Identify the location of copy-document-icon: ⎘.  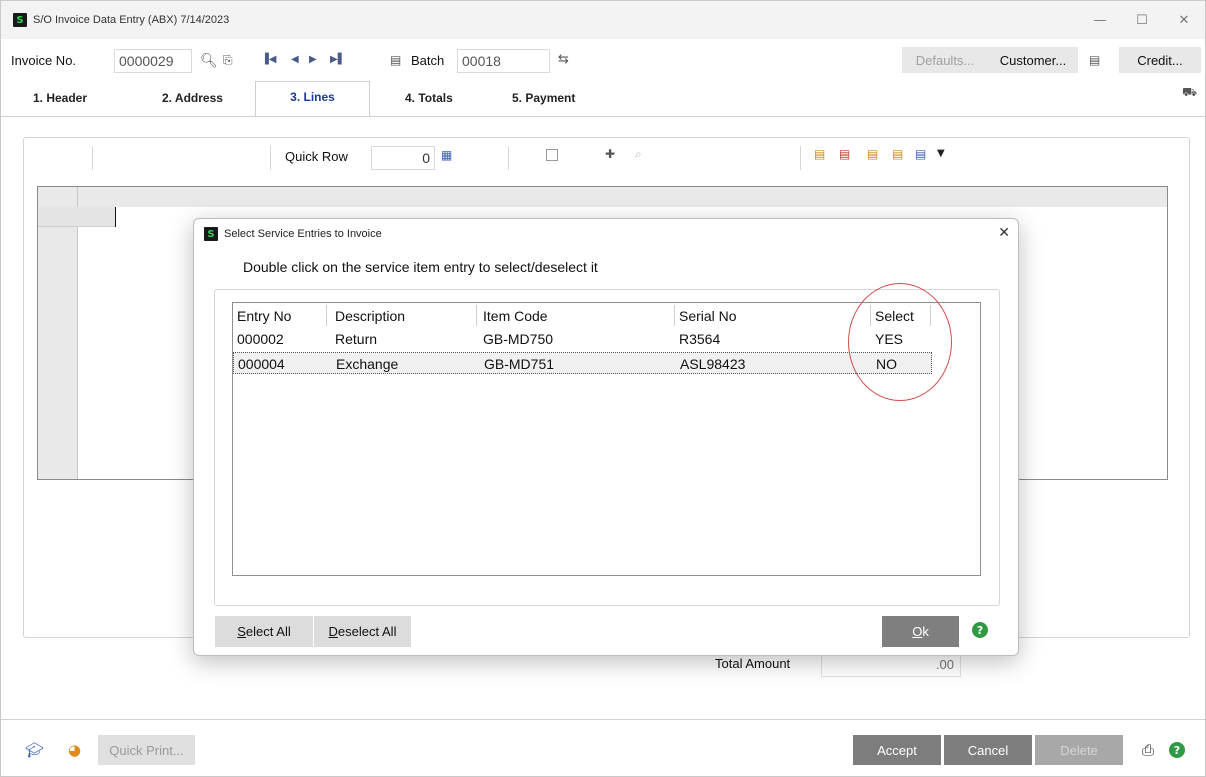
(228, 60).